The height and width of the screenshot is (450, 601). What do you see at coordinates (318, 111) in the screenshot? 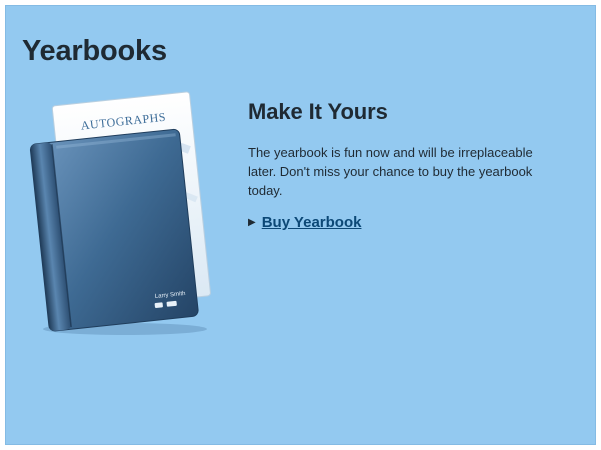
I see `promo-heading: Make It Yours` at bounding box center [318, 111].